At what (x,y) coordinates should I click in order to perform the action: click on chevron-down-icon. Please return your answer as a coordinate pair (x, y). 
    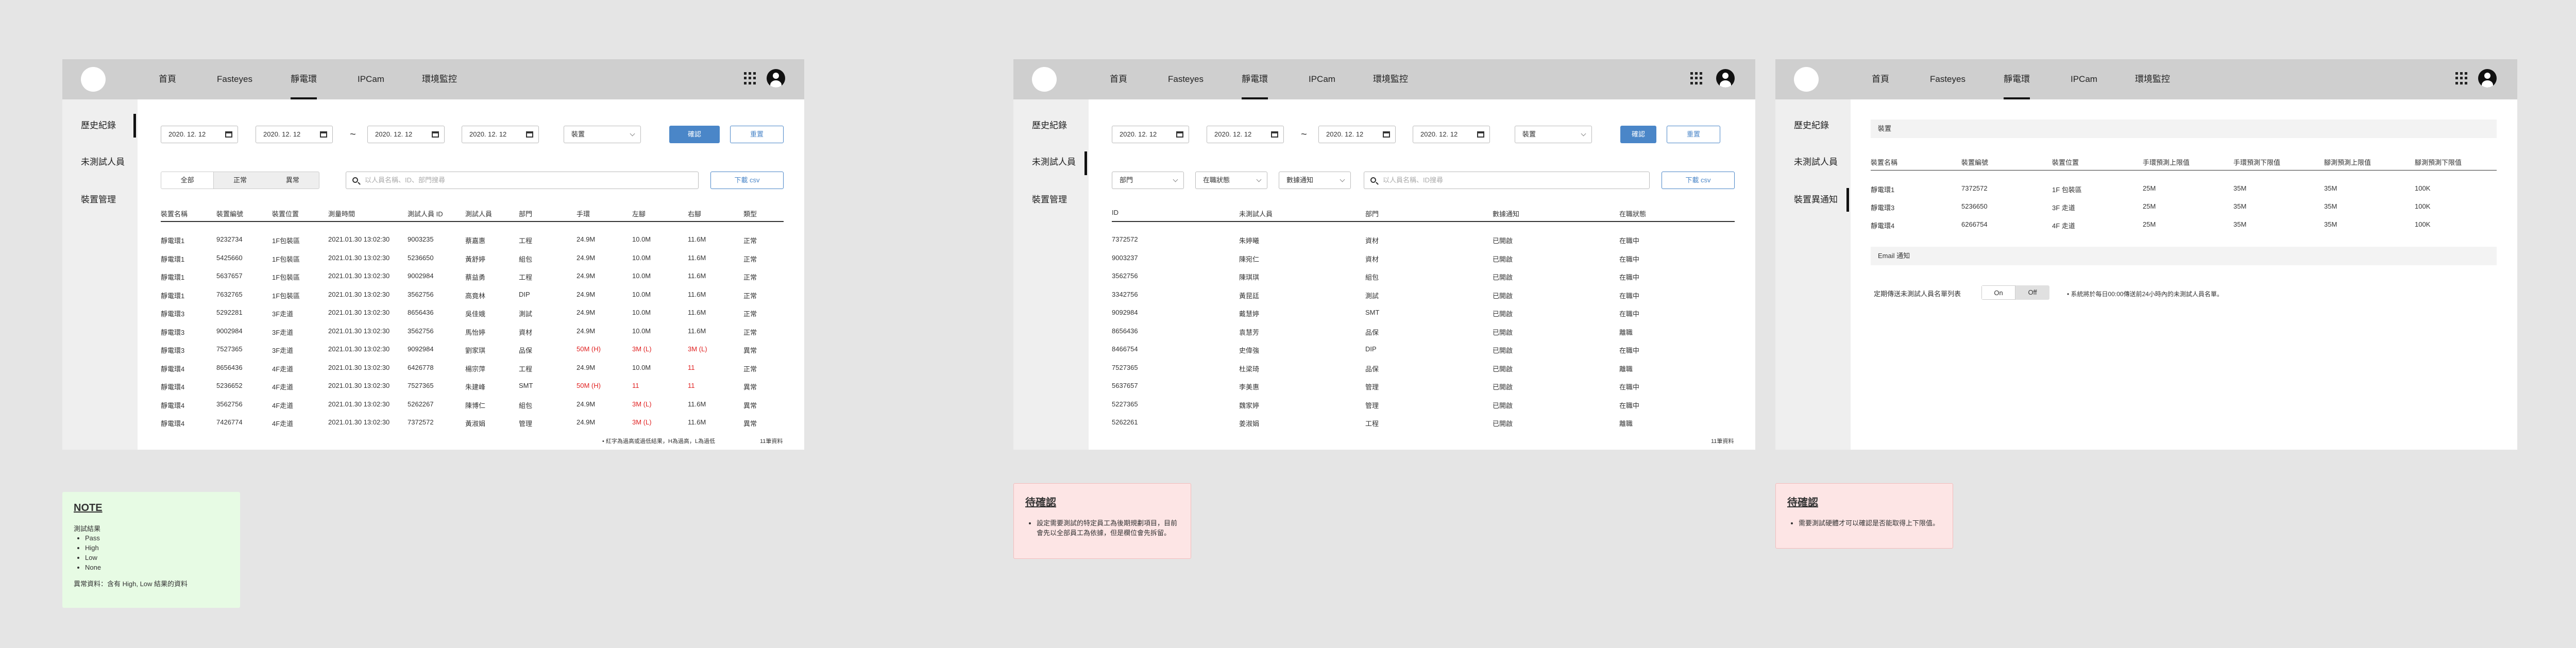
    Looking at the image, I should click on (1259, 179).